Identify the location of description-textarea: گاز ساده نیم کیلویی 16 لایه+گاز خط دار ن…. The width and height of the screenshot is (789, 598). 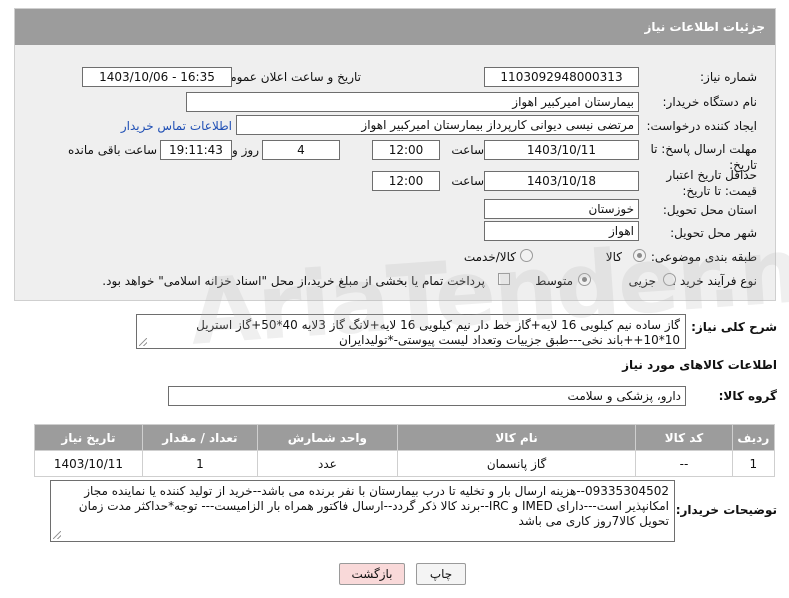
(411, 331).